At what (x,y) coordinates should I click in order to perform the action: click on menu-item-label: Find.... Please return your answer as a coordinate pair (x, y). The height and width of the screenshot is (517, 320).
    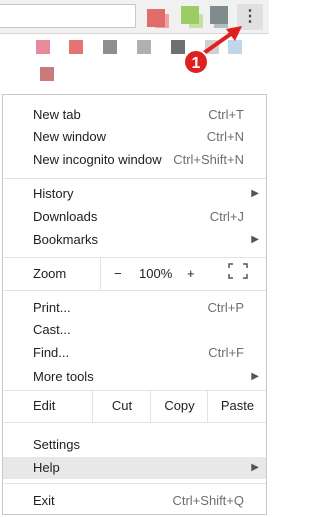
    Looking at the image, I should click on (51, 352).